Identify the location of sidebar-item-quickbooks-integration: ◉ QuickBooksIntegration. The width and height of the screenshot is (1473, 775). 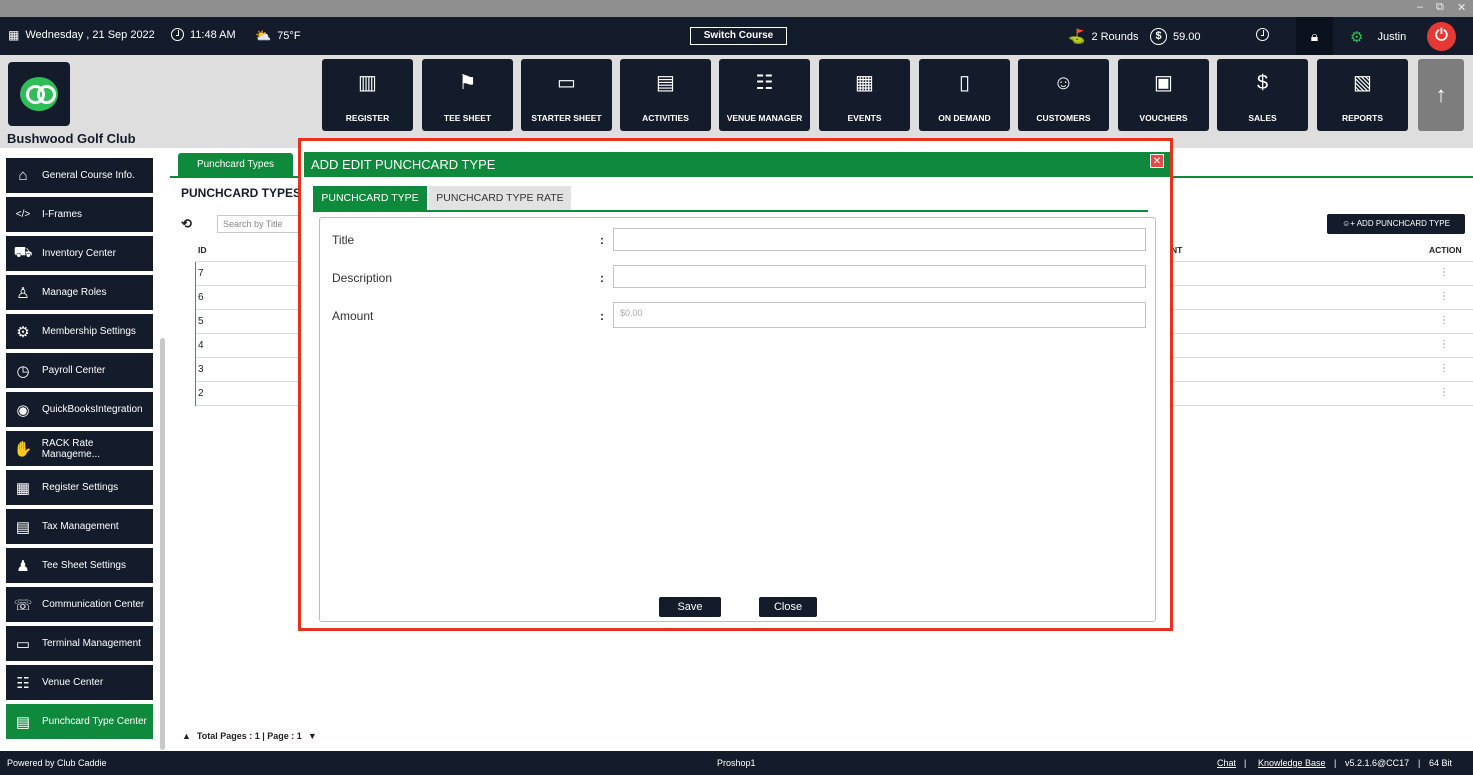
(79, 409).